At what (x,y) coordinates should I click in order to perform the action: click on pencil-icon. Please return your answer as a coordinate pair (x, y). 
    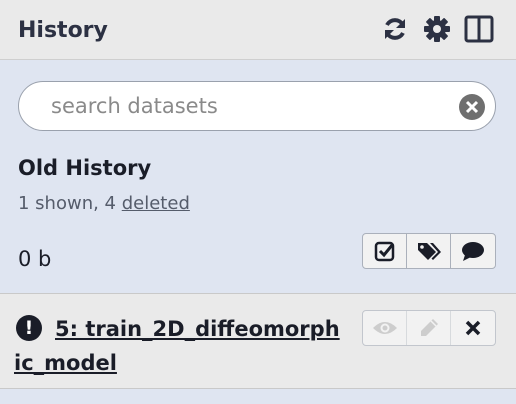
    Looking at the image, I should click on (429, 328).